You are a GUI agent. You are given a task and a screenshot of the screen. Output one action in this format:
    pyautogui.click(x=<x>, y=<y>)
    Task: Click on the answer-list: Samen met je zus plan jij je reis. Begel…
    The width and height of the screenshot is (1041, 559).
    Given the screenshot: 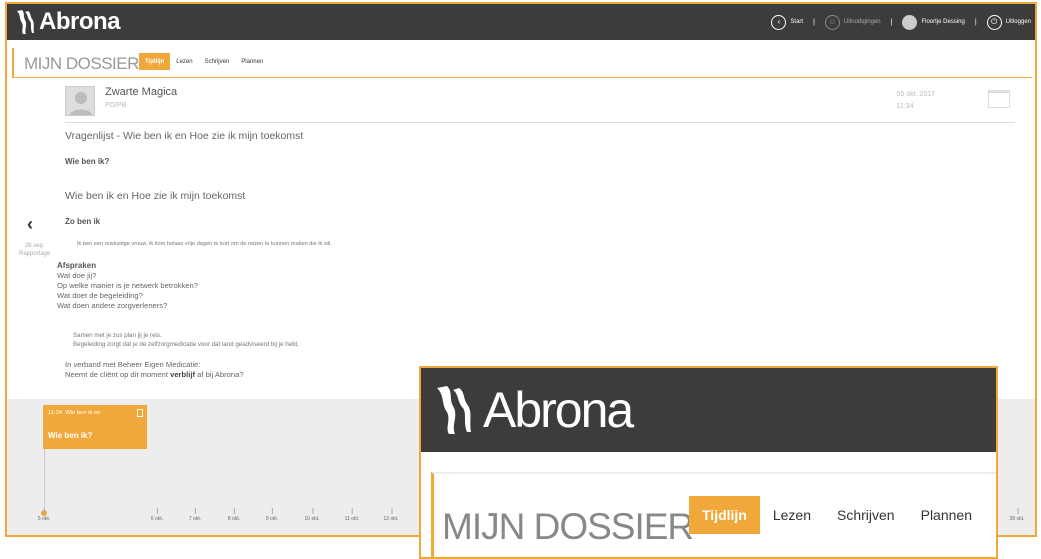 What is the action you would take?
    pyautogui.click(x=186, y=340)
    